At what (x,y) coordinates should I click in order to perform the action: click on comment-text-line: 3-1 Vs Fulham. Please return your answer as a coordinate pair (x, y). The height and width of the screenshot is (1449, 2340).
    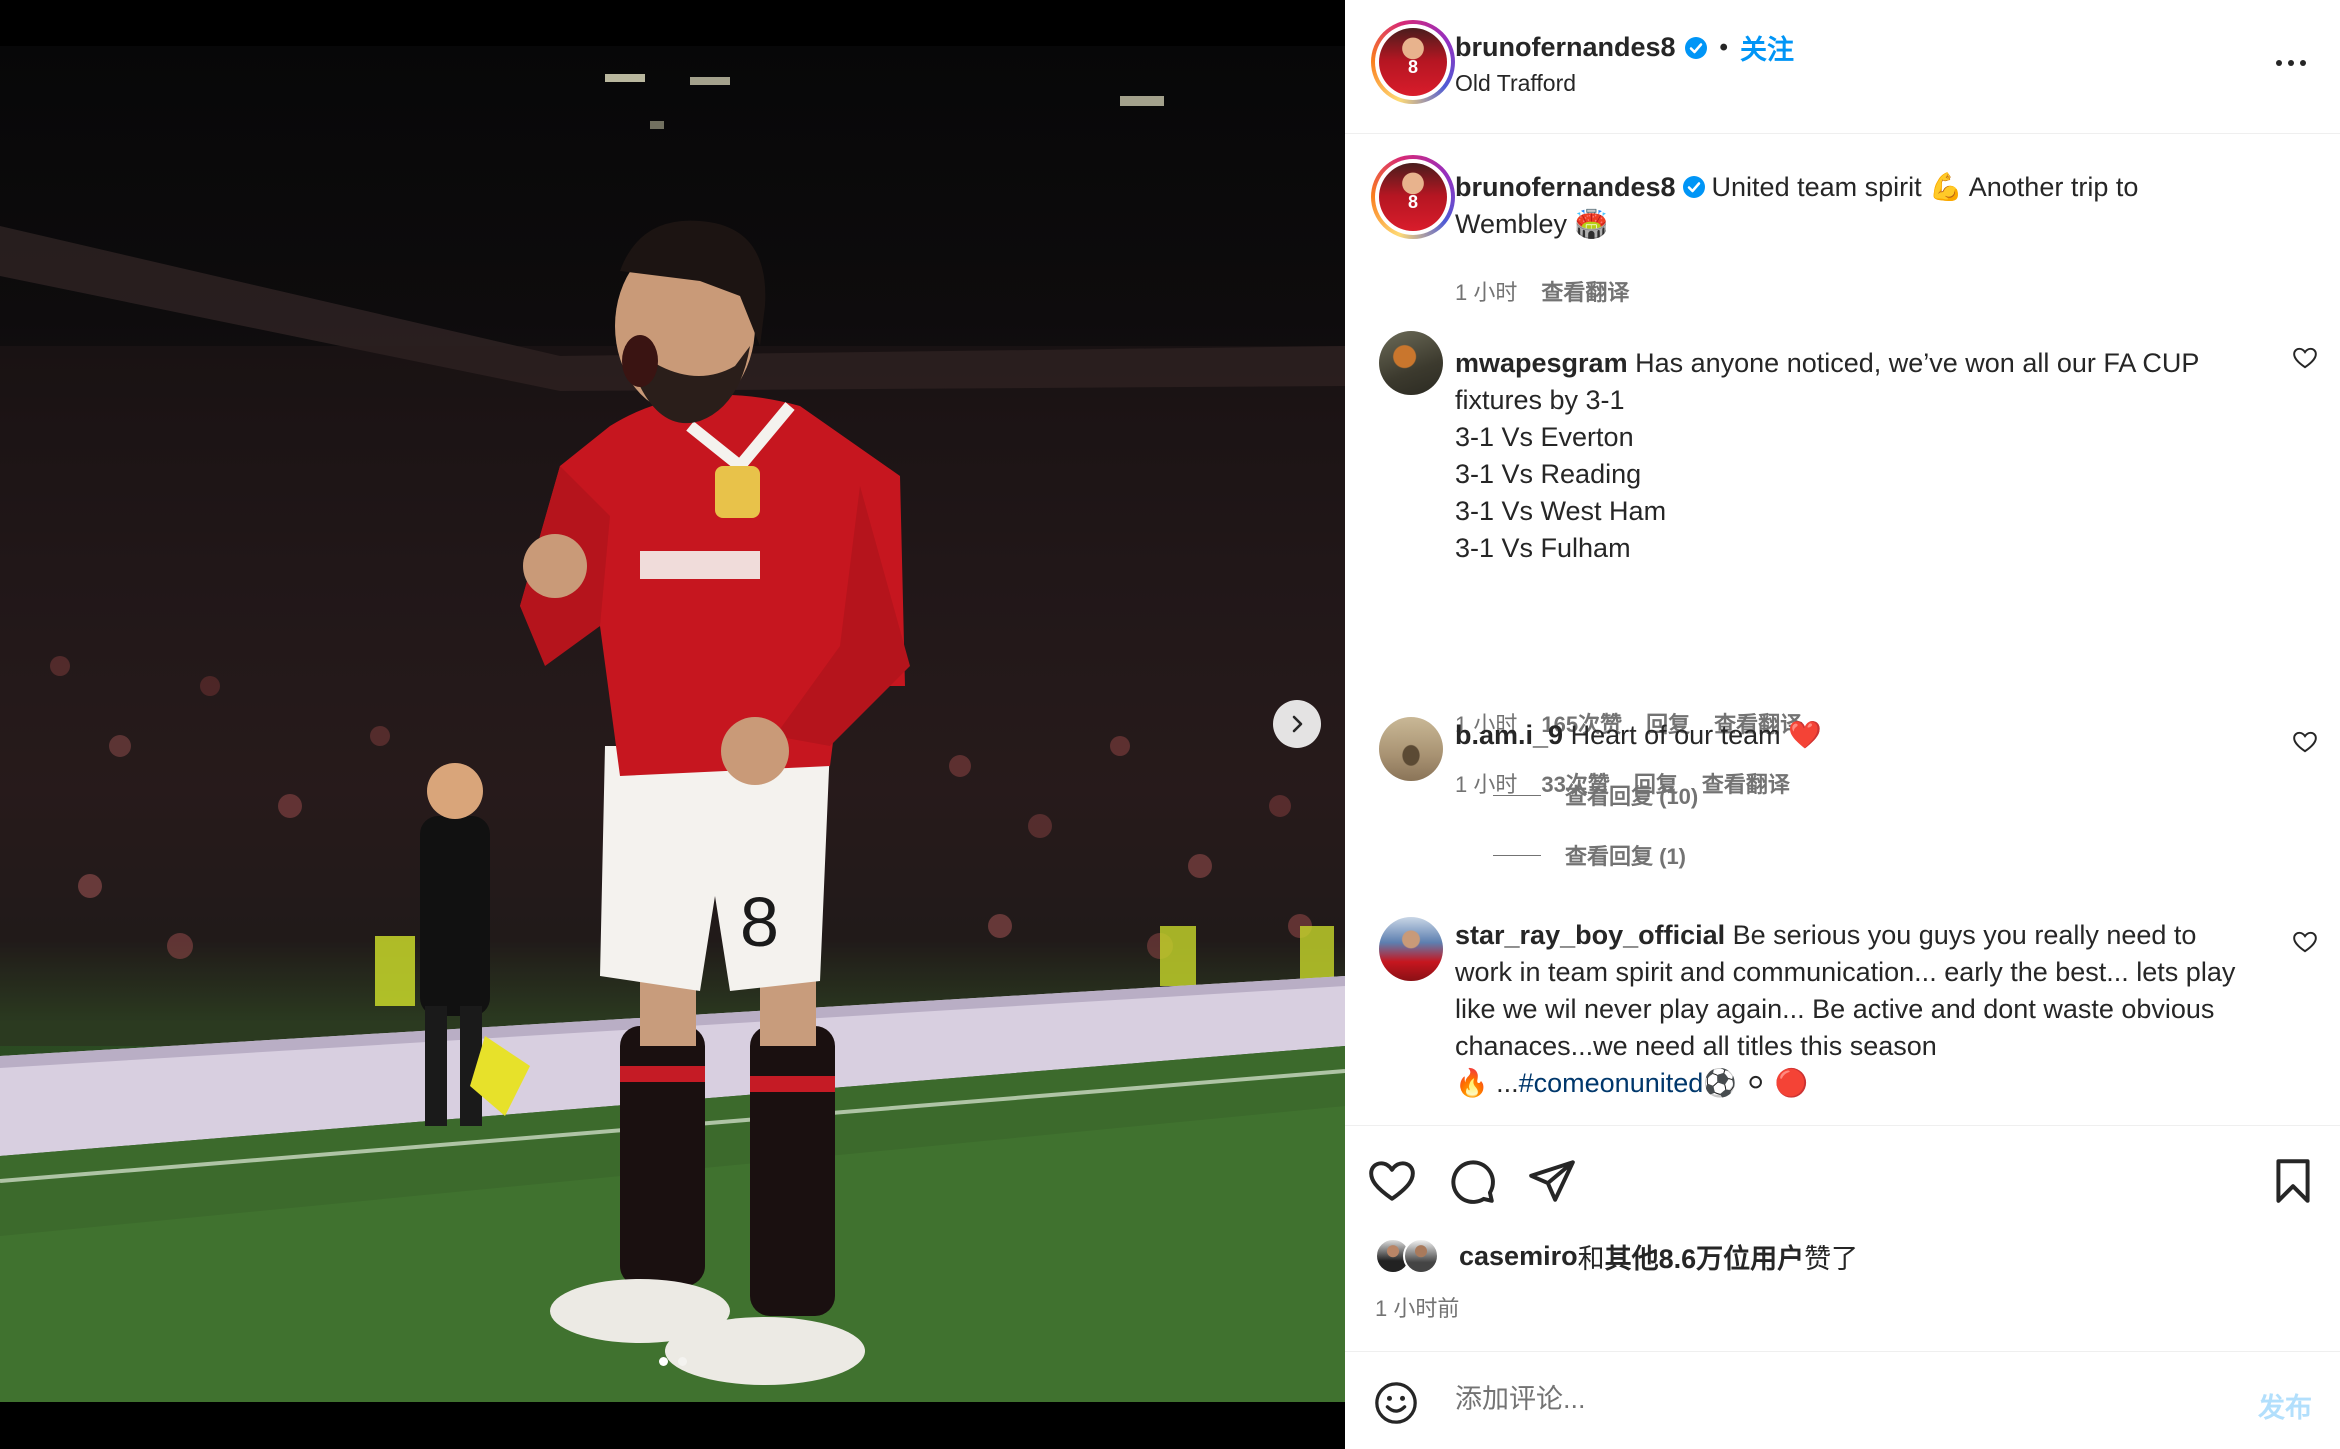
    Looking at the image, I should click on (1543, 548).